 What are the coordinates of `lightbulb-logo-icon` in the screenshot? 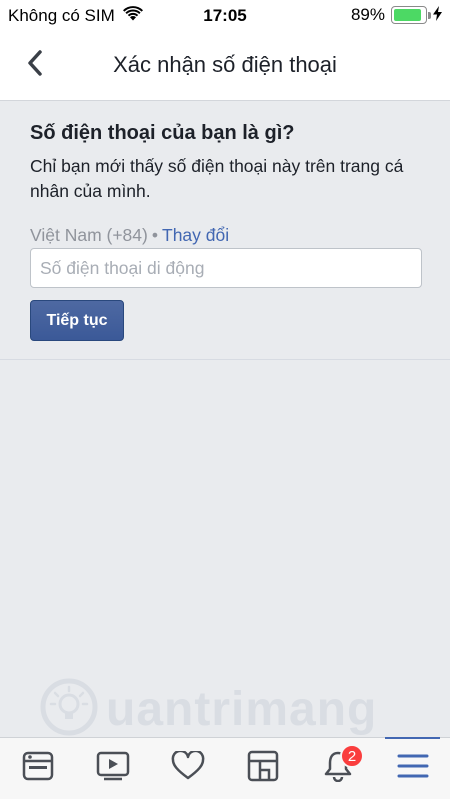 It's located at (69, 709).